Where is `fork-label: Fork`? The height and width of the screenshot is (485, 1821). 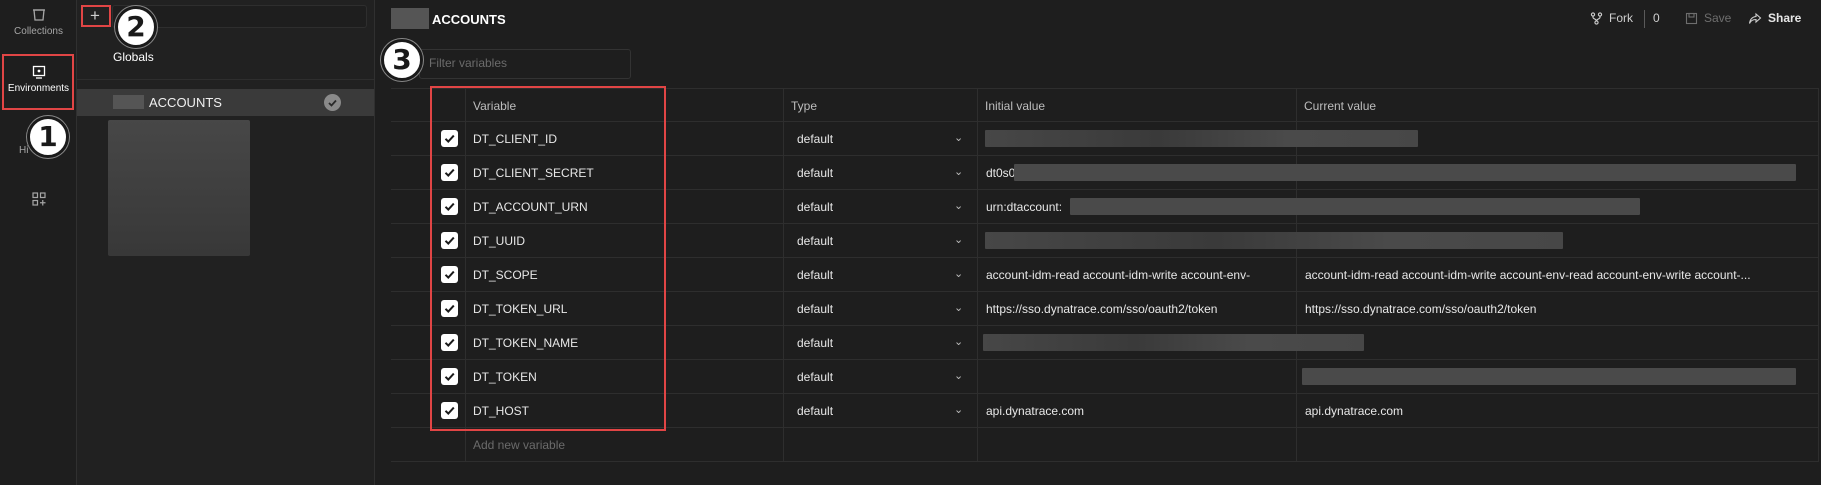 fork-label: Fork is located at coordinates (1621, 18).